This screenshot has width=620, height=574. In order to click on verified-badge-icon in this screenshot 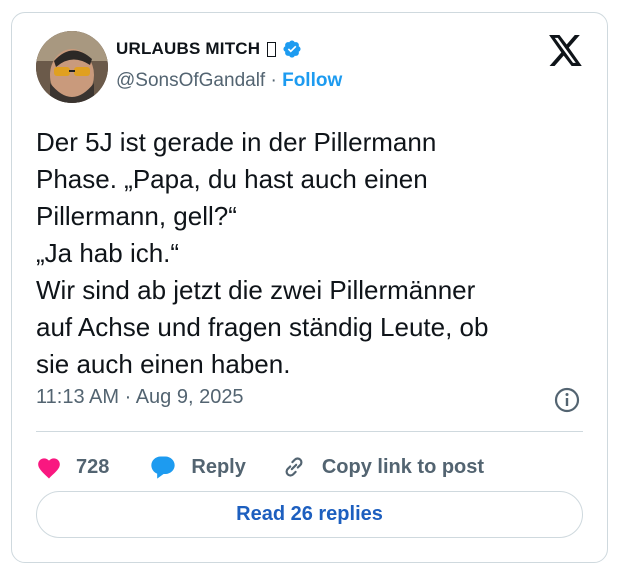, I will do `click(292, 49)`.